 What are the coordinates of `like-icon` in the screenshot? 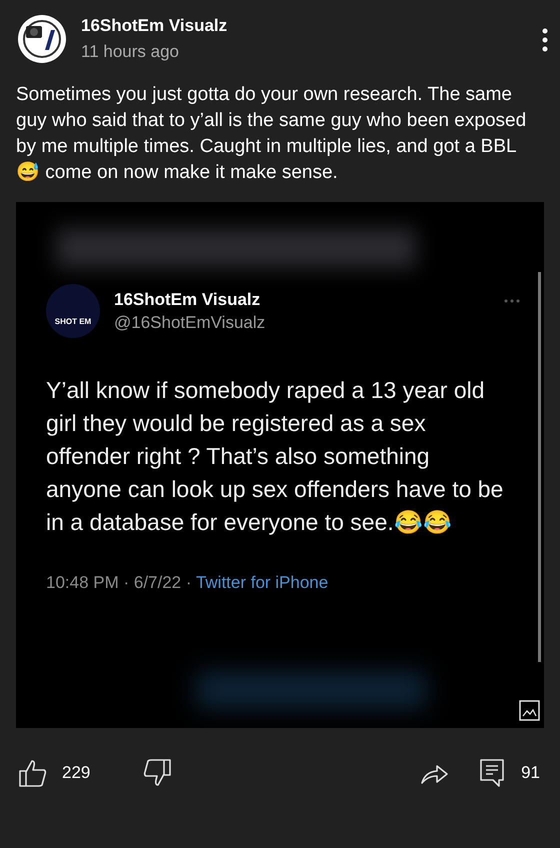 It's located at (33, 773).